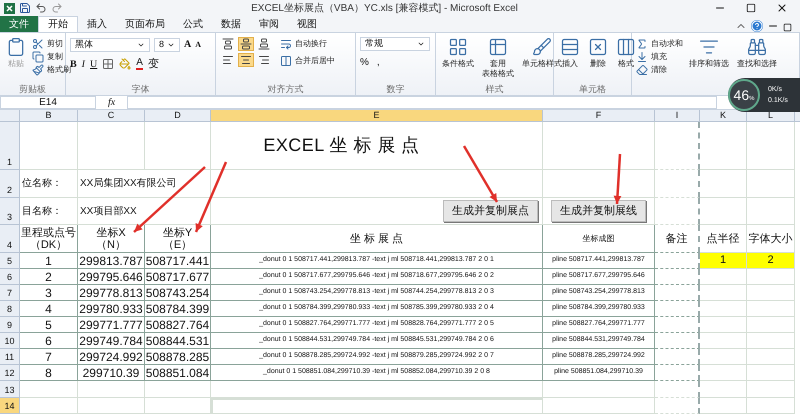  What do you see at coordinates (58, 24) in the screenshot?
I see `ribbon-tab: 开始` at bounding box center [58, 24].